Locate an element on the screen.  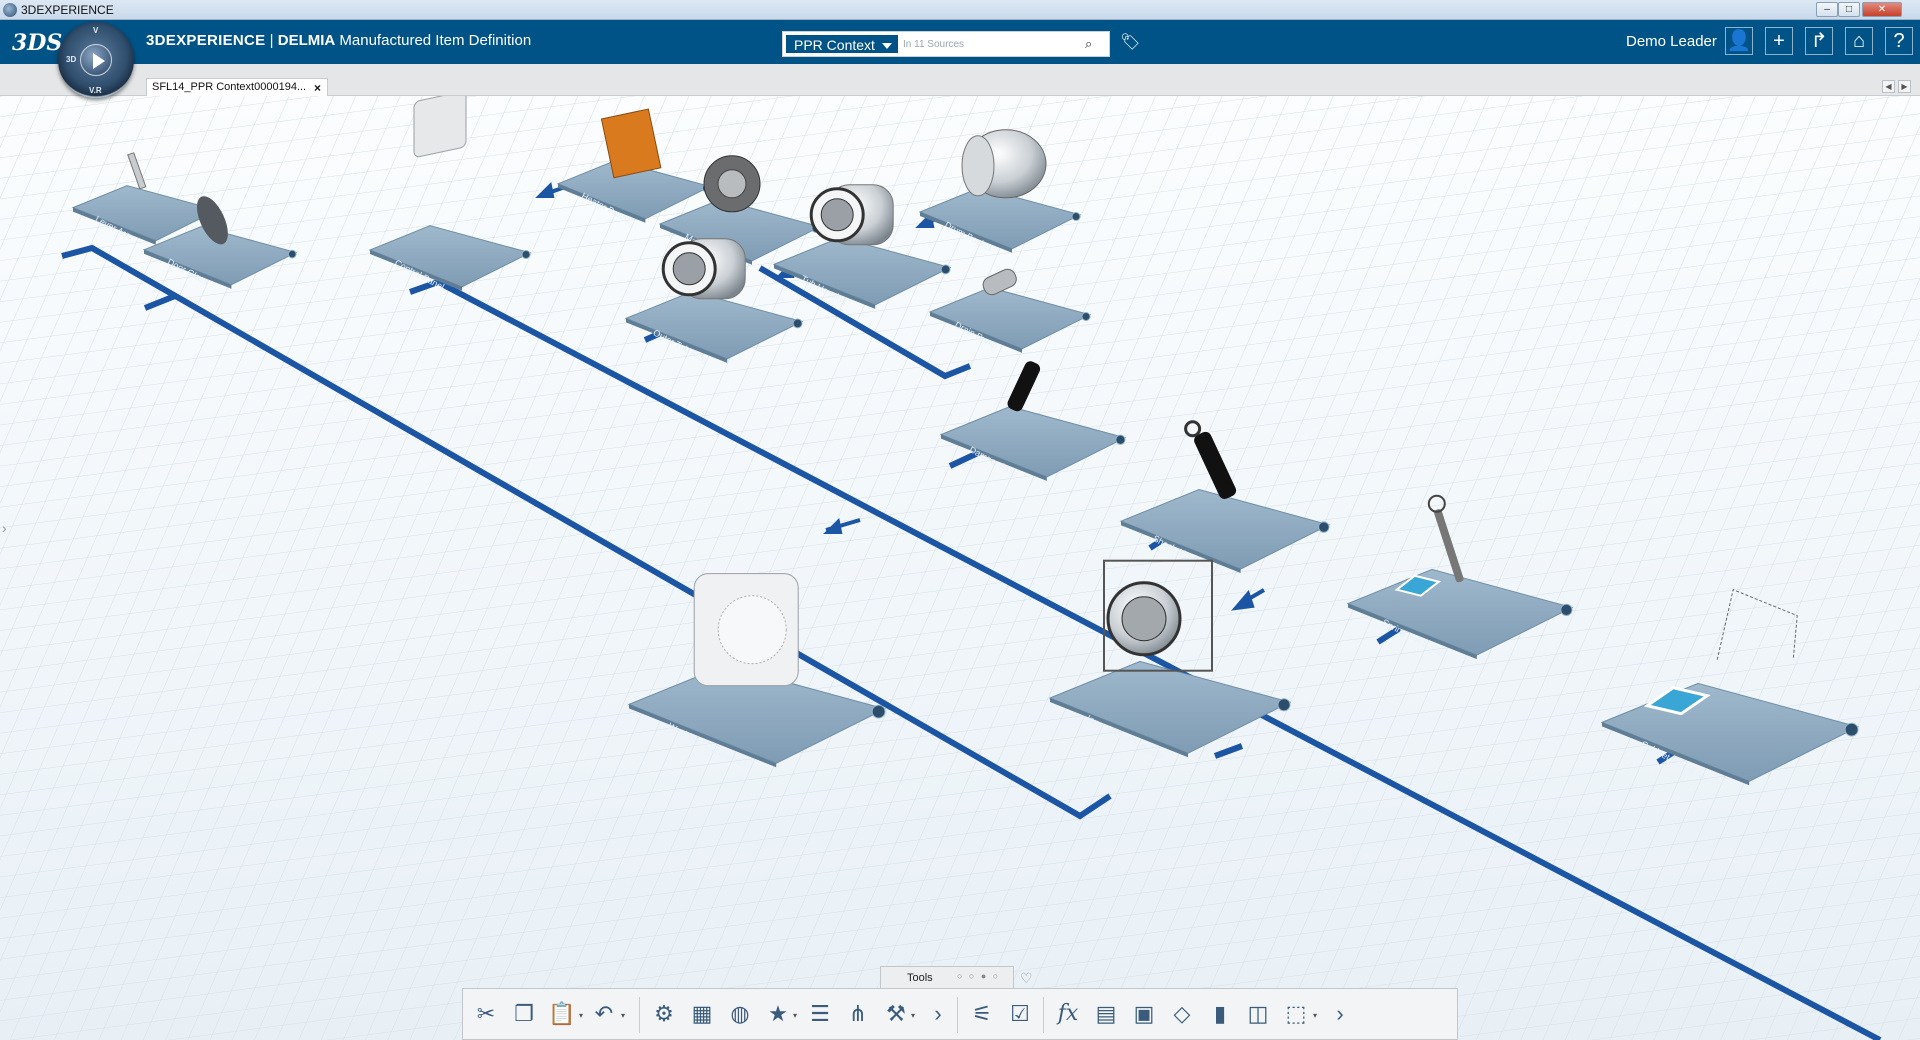
undo-dropdown-icon: ▾ is located at coordinates (626, 1016).